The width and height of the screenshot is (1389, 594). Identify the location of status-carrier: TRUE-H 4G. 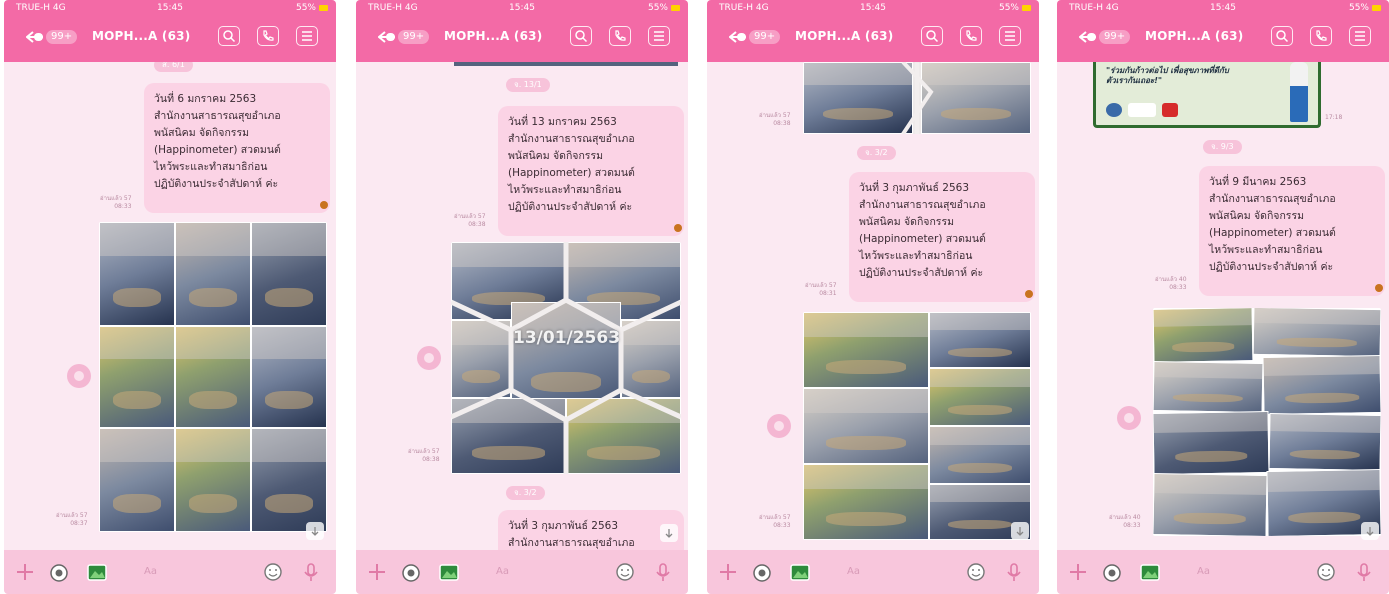
(744, 8).